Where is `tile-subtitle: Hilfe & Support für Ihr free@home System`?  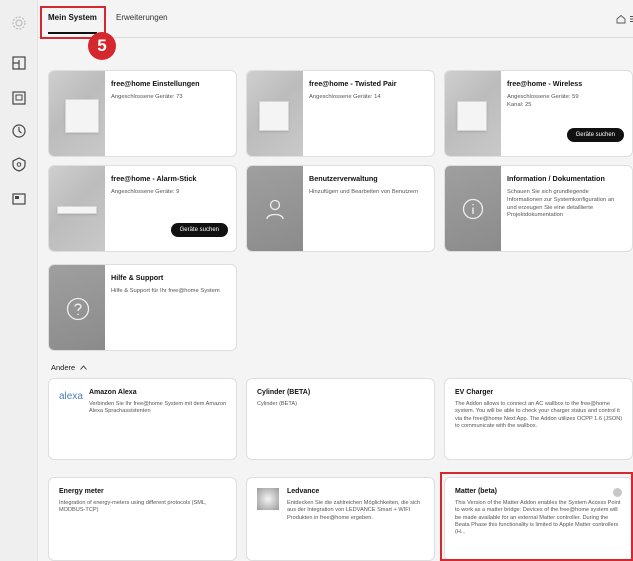
tile-subtitle: Hilfe & Support für Ihr free@home System is located at coordinates (165, 291).